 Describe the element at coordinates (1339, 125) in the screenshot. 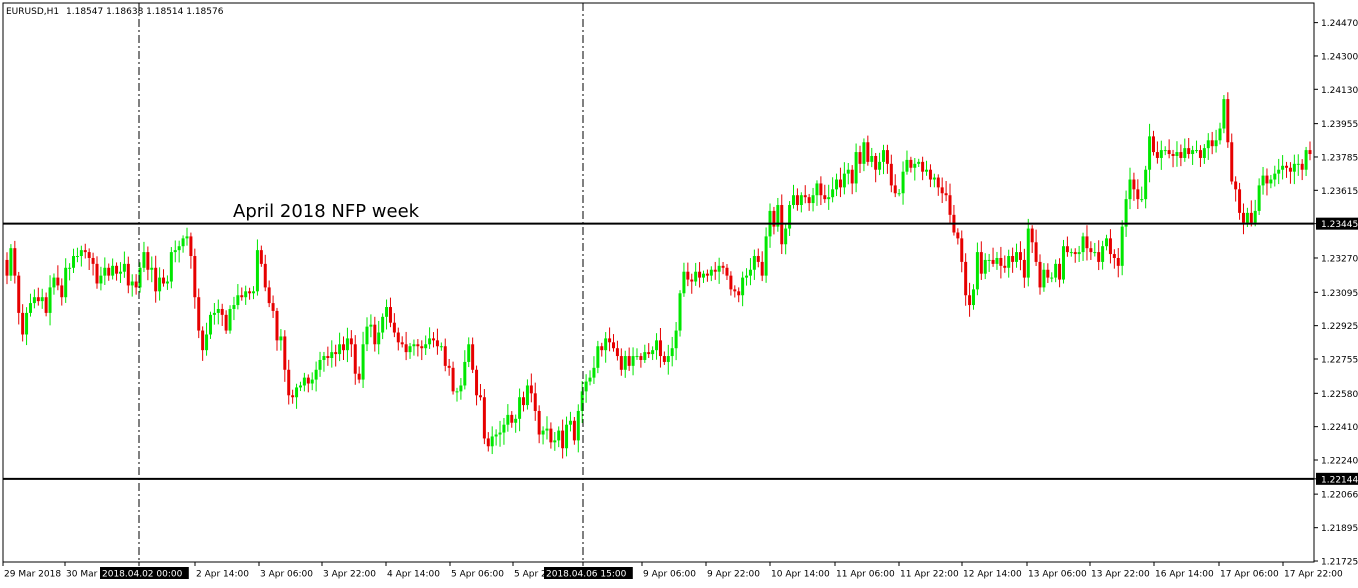

I see `y-tick-label: 1.23955` at that location.